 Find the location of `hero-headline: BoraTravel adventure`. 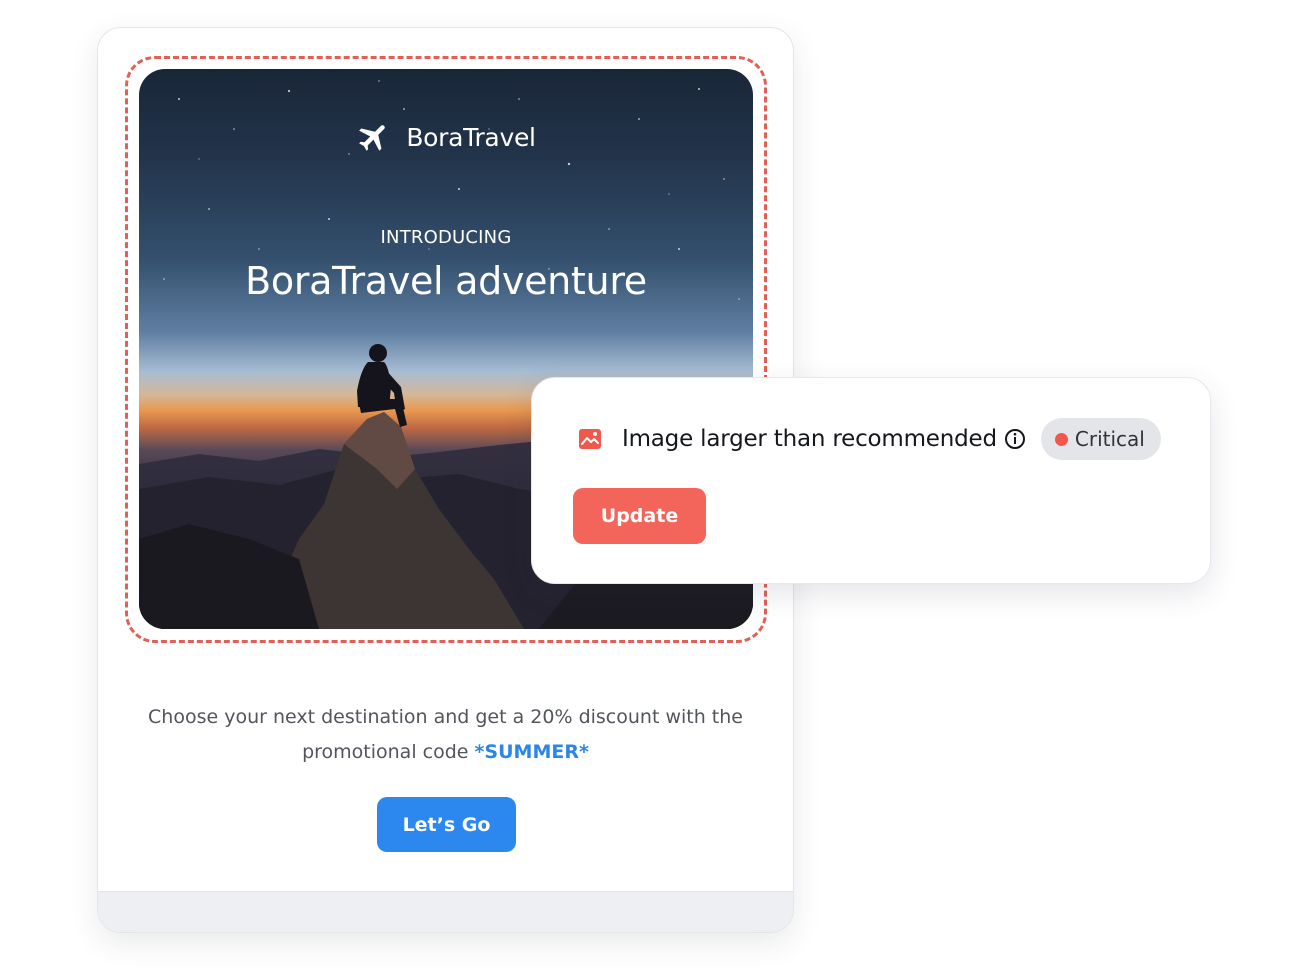

hero-headline: BoraTravel adventure is located at coordinates (446, 281).